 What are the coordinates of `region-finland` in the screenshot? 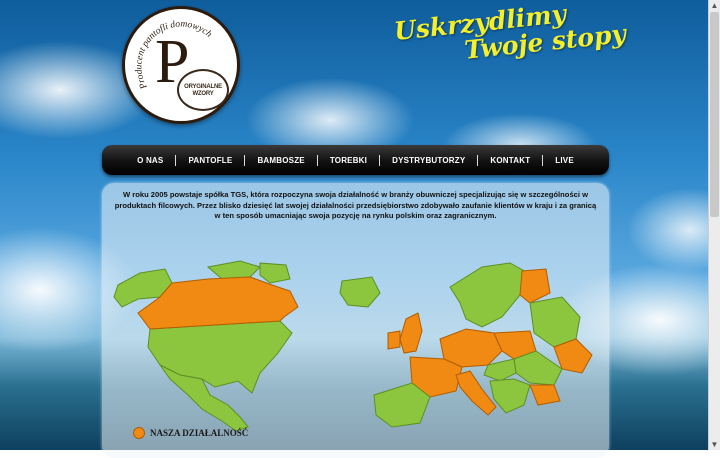 It's located at (535, 286).